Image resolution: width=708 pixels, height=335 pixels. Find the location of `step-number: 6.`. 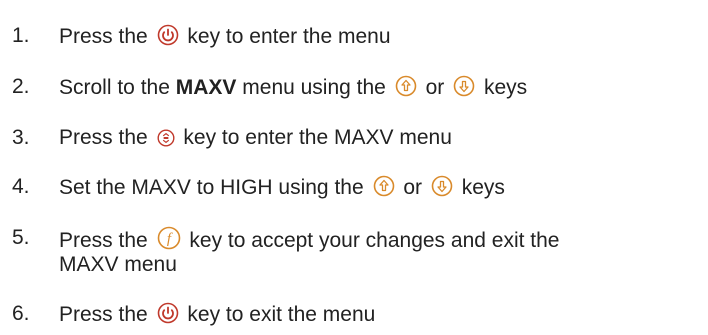

step-number: 6. is located at coordinates (21, 313).